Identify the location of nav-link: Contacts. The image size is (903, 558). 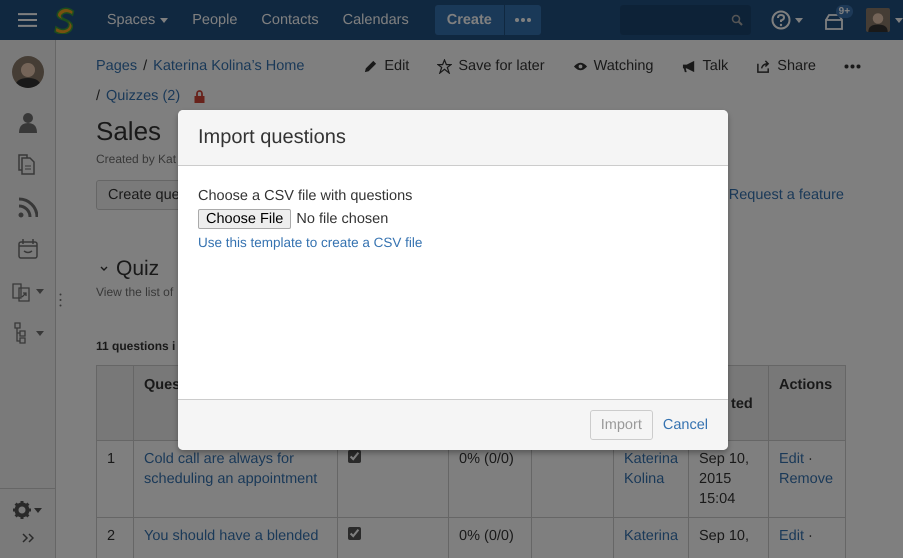
(290, 20).